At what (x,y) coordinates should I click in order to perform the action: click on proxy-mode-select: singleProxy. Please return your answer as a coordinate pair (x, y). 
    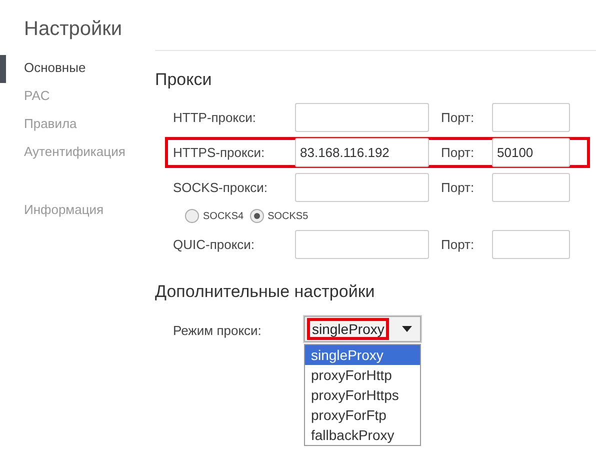
    Looking at the image, I should click on (362, 329).